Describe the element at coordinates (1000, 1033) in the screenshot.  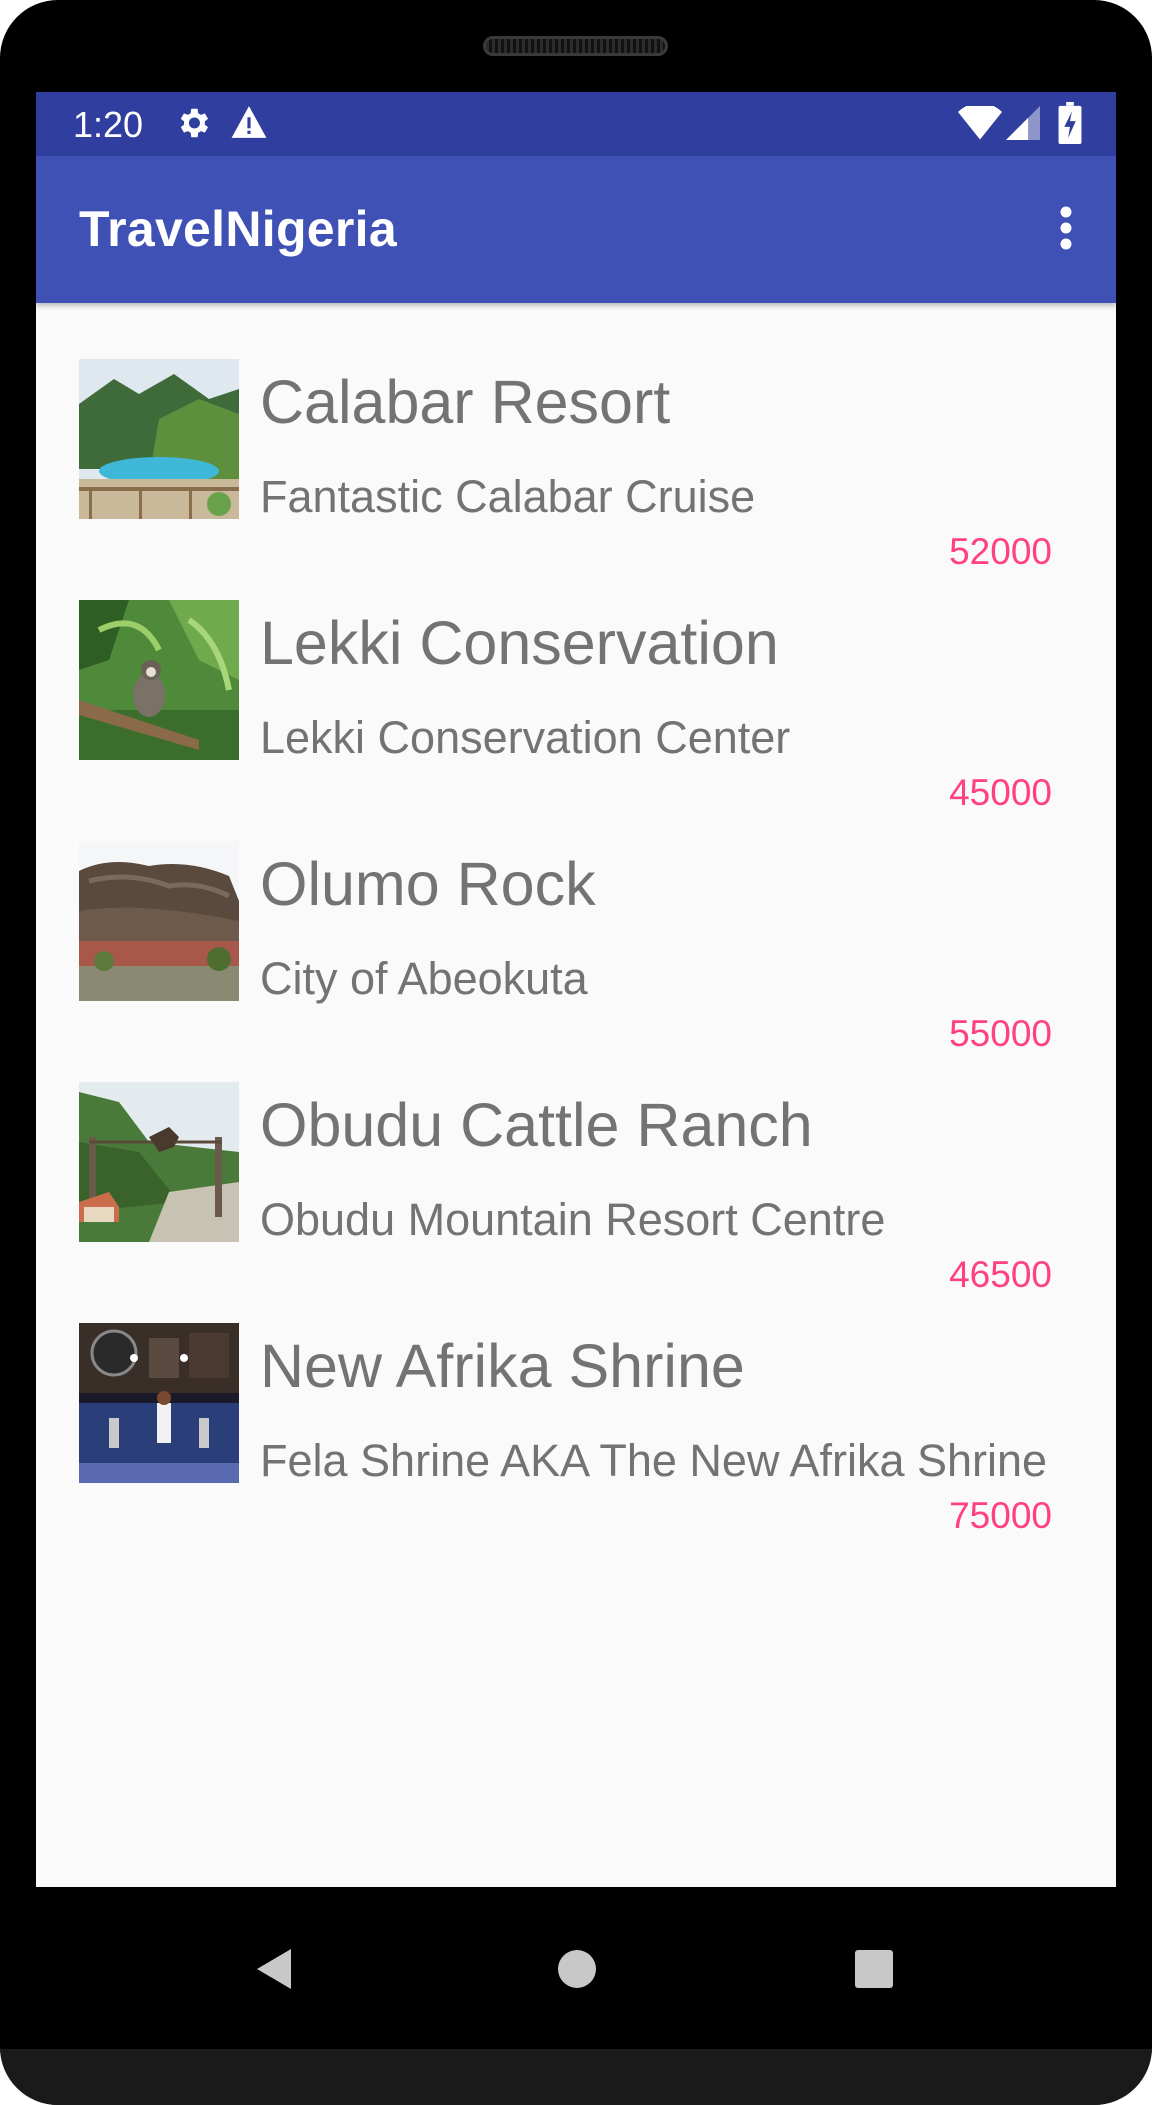
I see `destination-price: 55000` at that location.